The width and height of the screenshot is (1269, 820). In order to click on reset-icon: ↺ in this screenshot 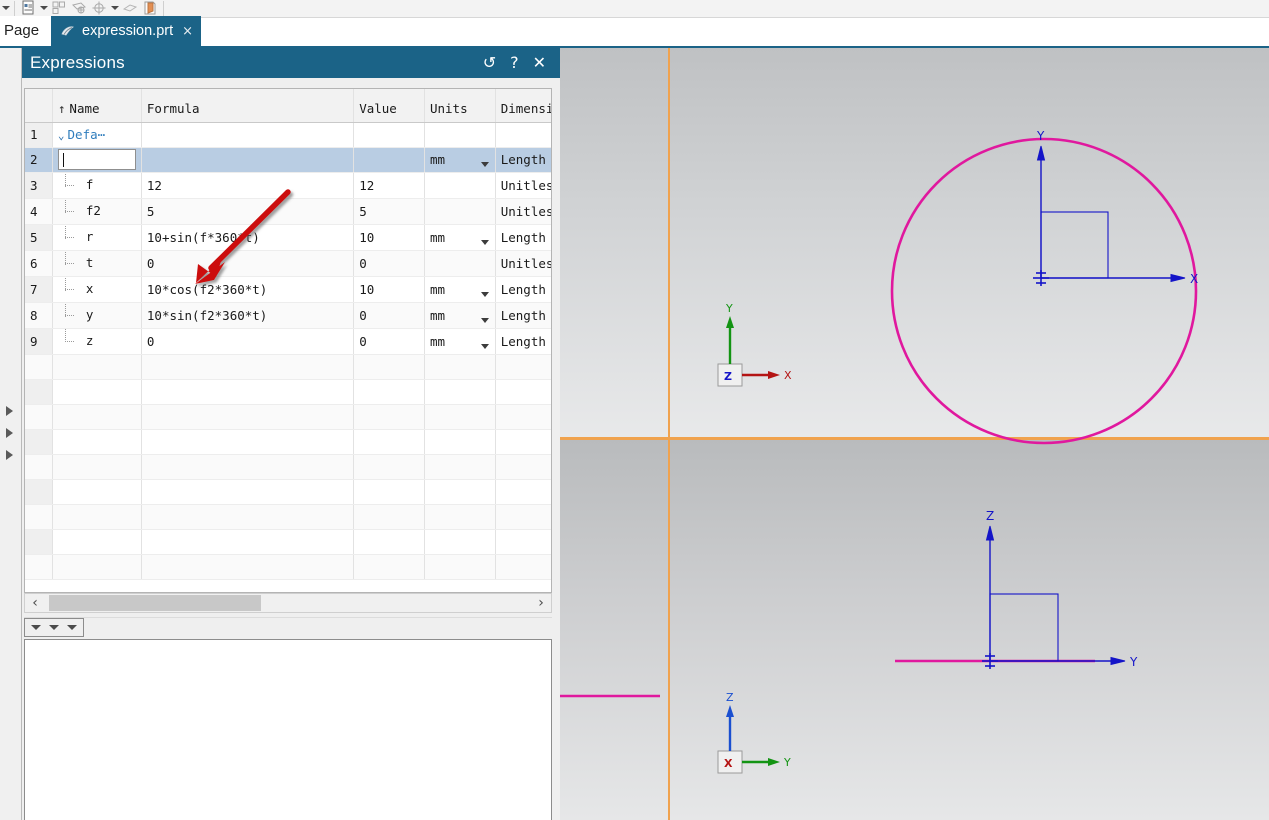, I will do `click(489, 63)`.